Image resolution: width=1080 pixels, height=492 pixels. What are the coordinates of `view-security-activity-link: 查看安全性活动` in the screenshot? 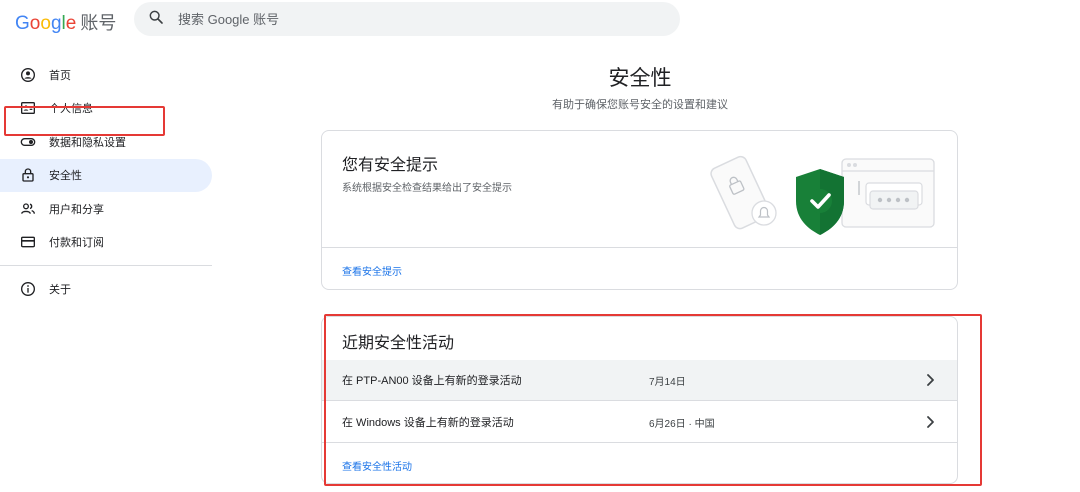 It's located at (377, 465).